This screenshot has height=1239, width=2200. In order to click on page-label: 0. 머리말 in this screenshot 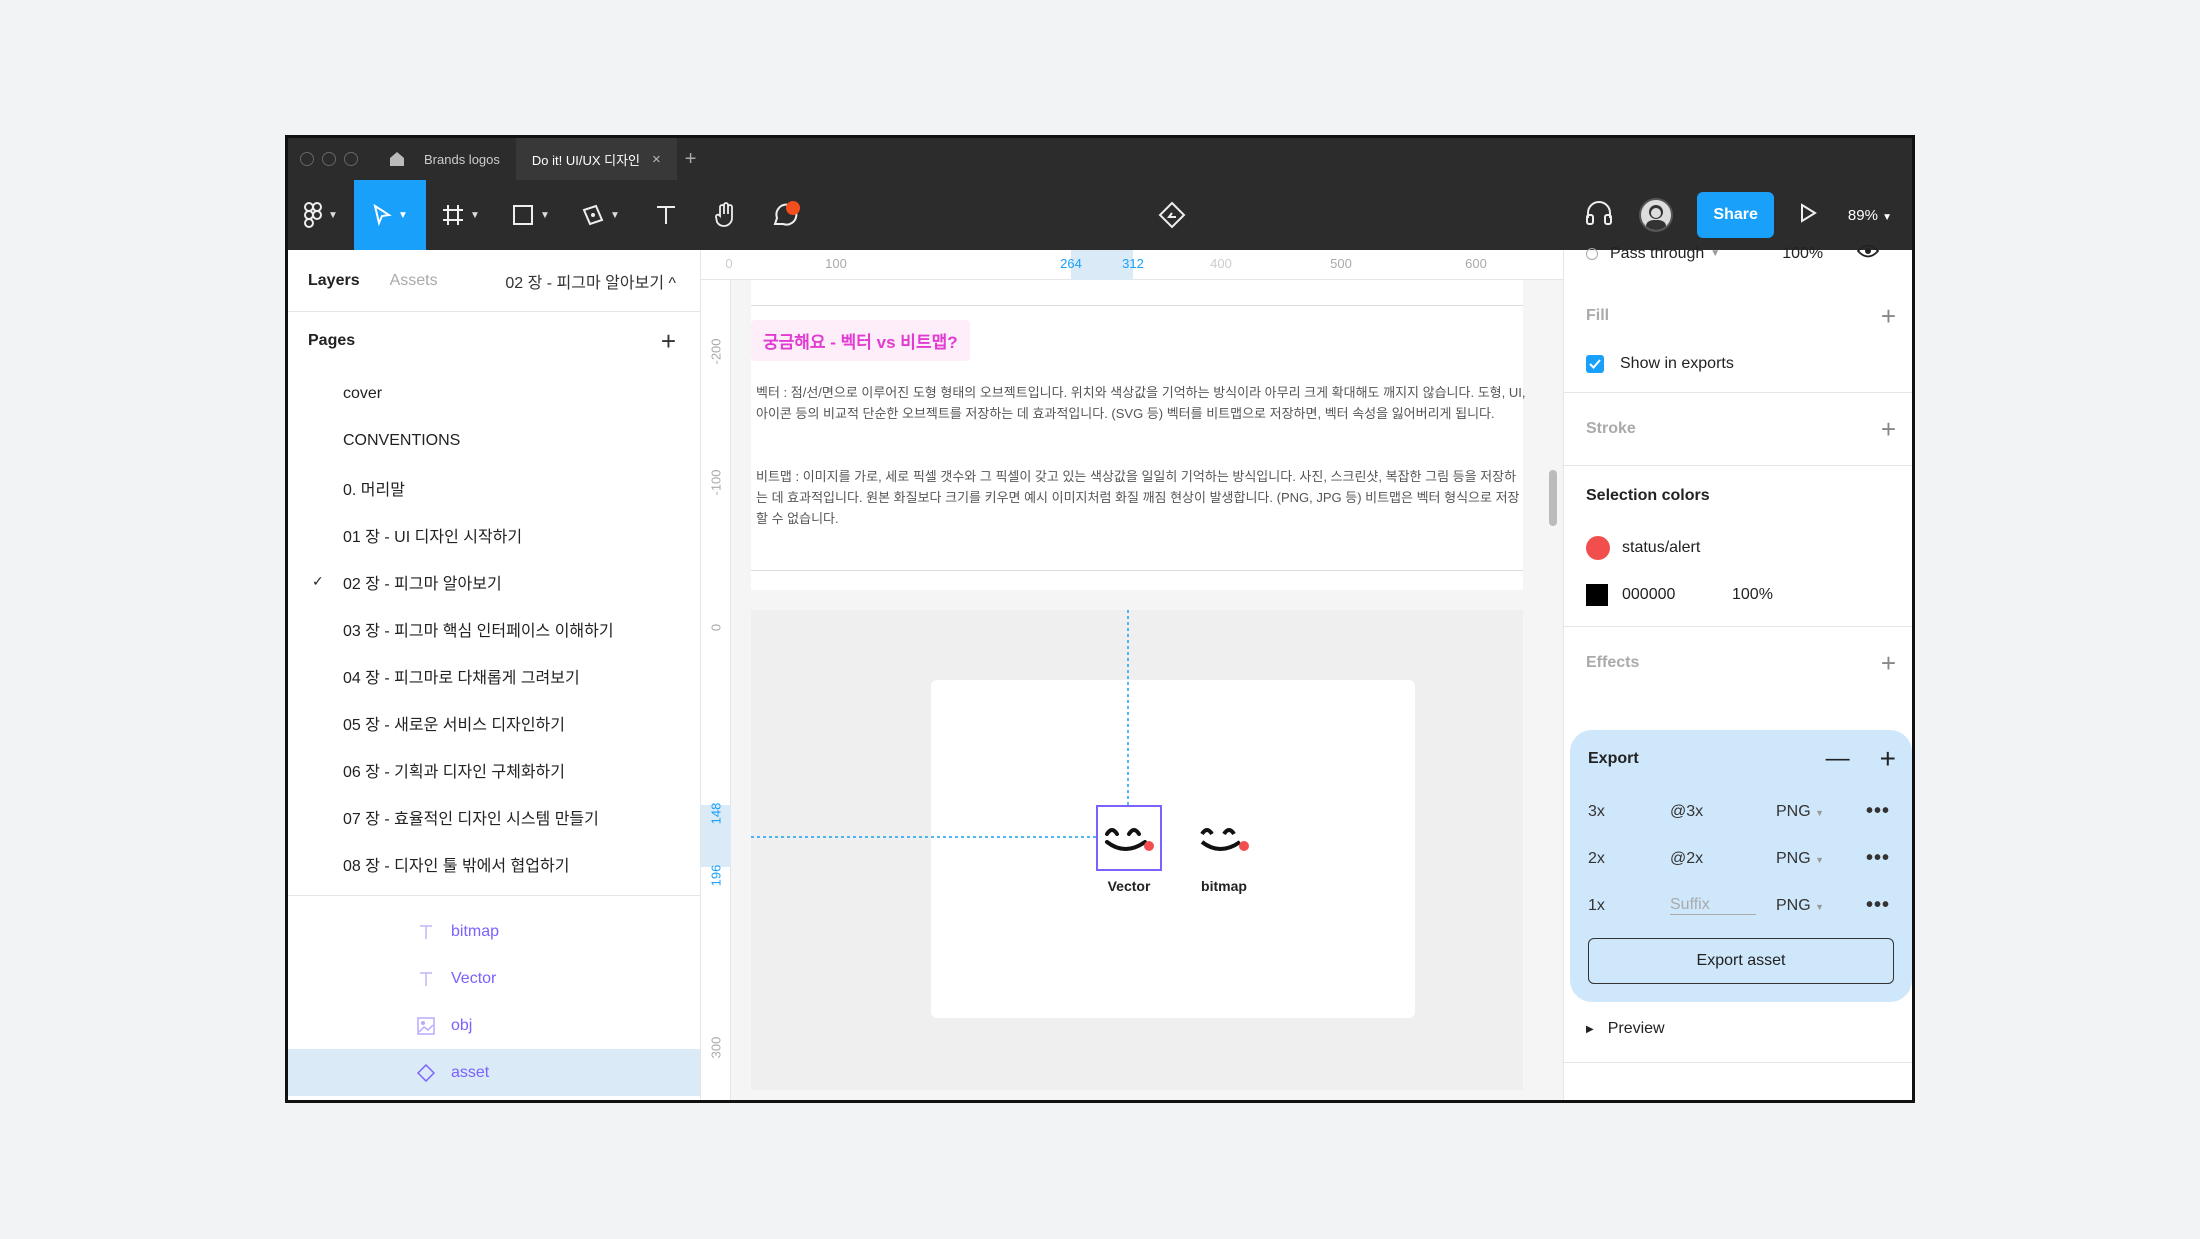, I will do `click(374, 490)`.